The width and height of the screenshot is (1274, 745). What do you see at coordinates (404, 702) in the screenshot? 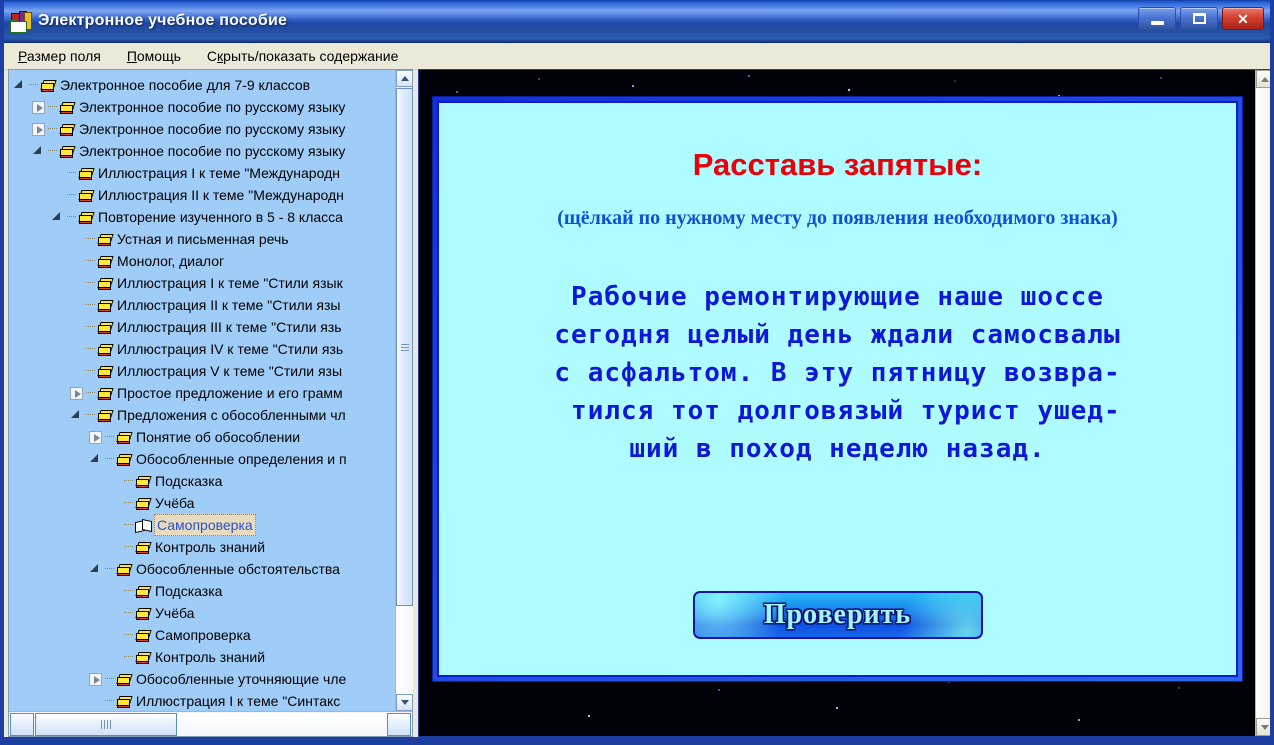
I see `tree-scroll-down-button` at bounding box center [404, 702].